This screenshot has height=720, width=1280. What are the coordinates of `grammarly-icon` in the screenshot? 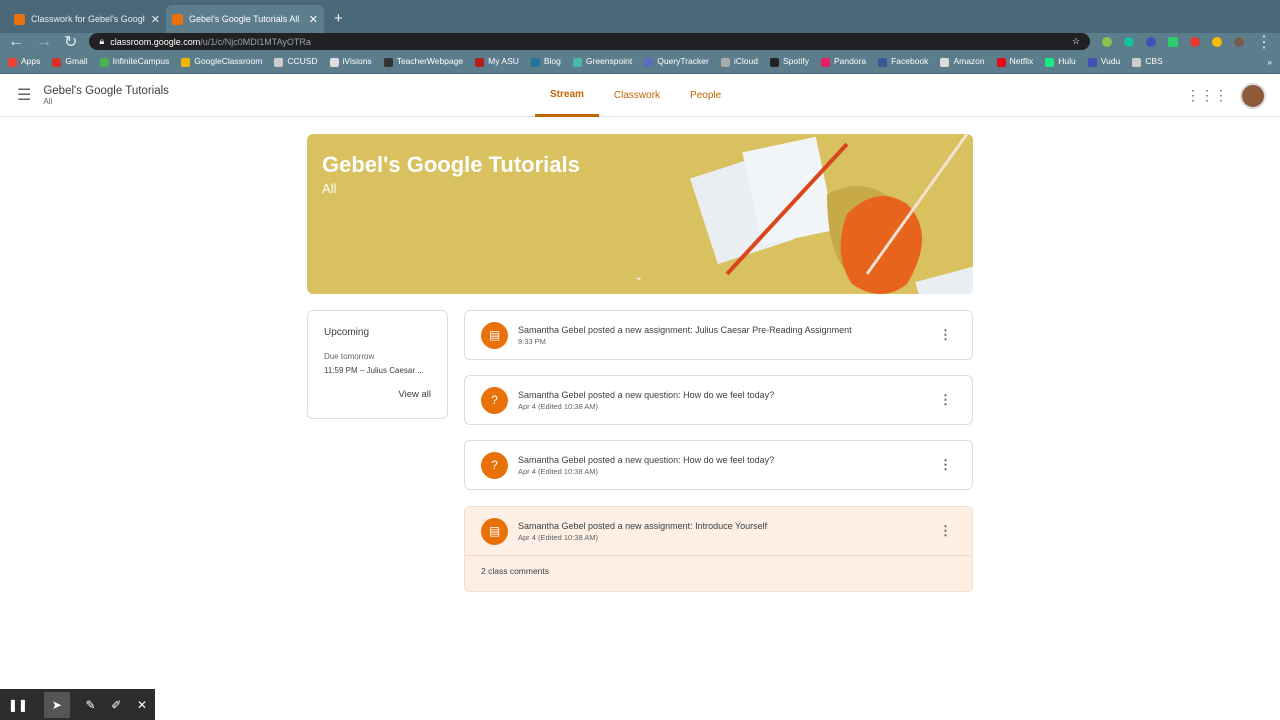 It's located at (1129, 41).